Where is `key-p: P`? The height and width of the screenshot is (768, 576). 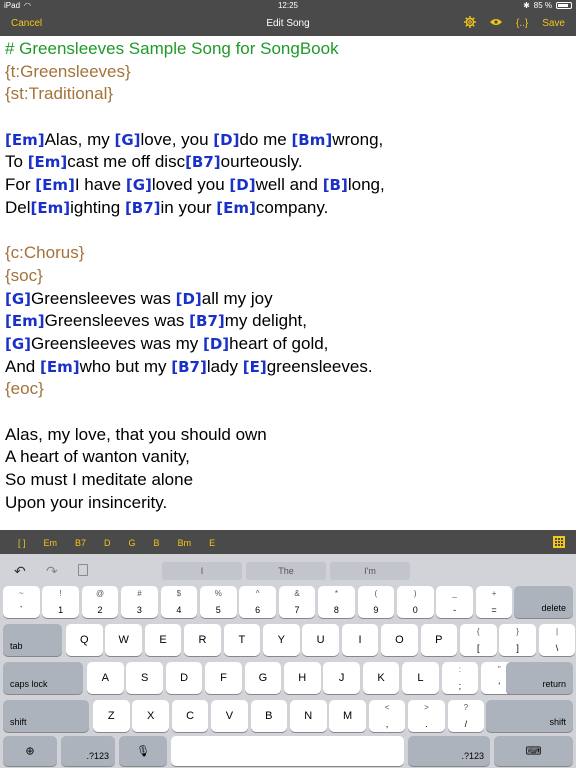 key-p: P is located at coordinates (439, 640).